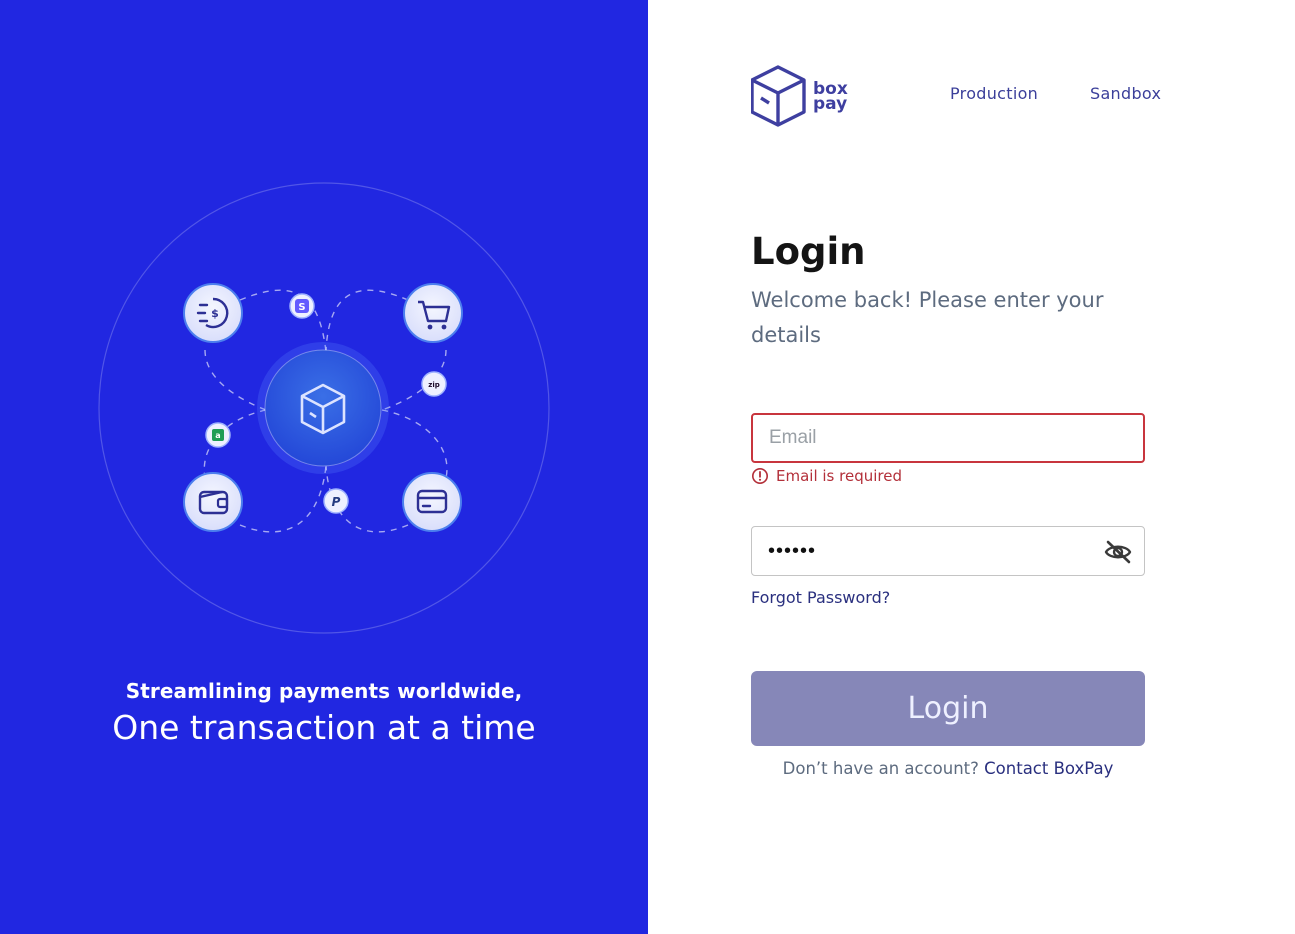 The width and height of the screenshot is (1295, 934). I want to click on brand-line2: pay, so click(830, 104).